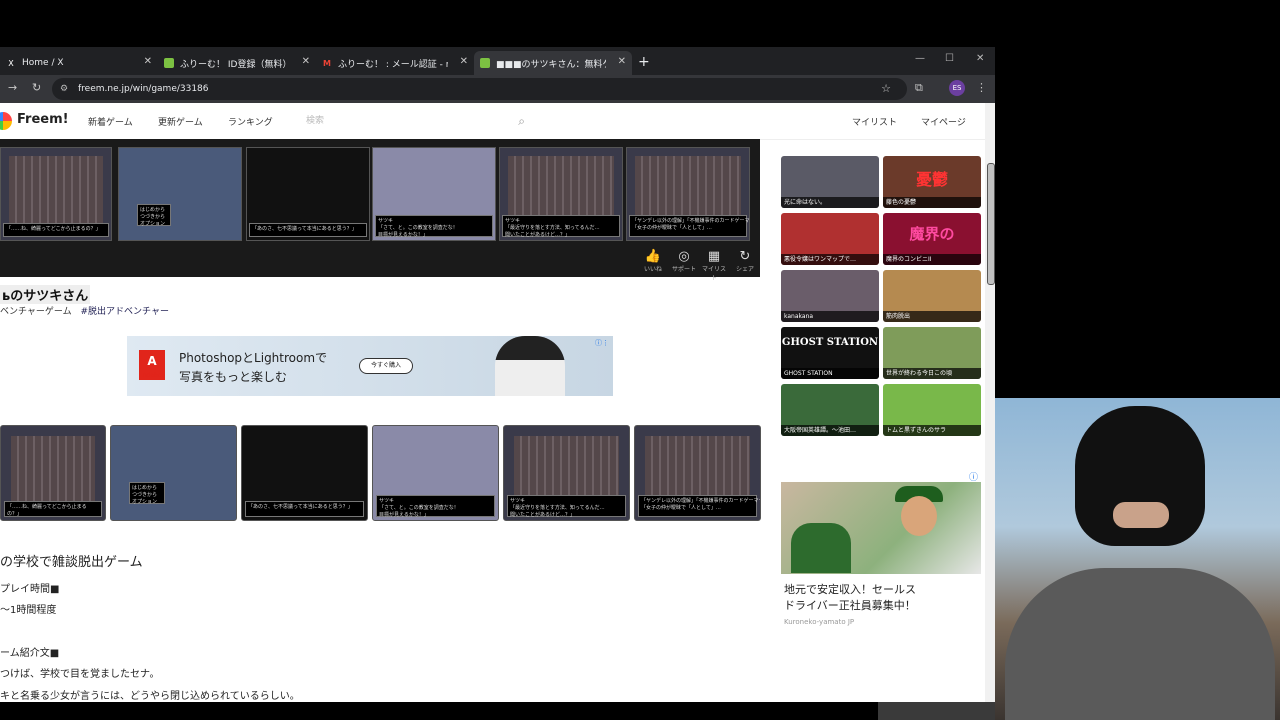 The image size is (1280, 720). What do you see at coordinates (173, 473) in the screenshot?
I see `thumbnail: はじめから つづきから オプション` at bounding box center [173, 473].